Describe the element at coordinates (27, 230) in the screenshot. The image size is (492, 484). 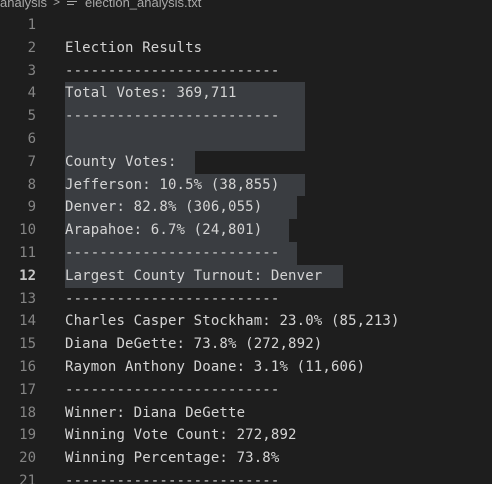
I see `line-number: 10` at that location.